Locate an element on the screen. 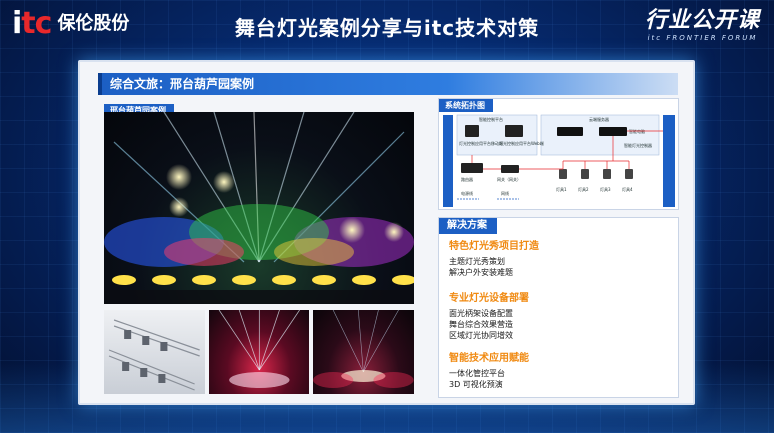  topology-node-tablet-app: 灯光控制应用平台移动端 is located at coordinates (481, 143).